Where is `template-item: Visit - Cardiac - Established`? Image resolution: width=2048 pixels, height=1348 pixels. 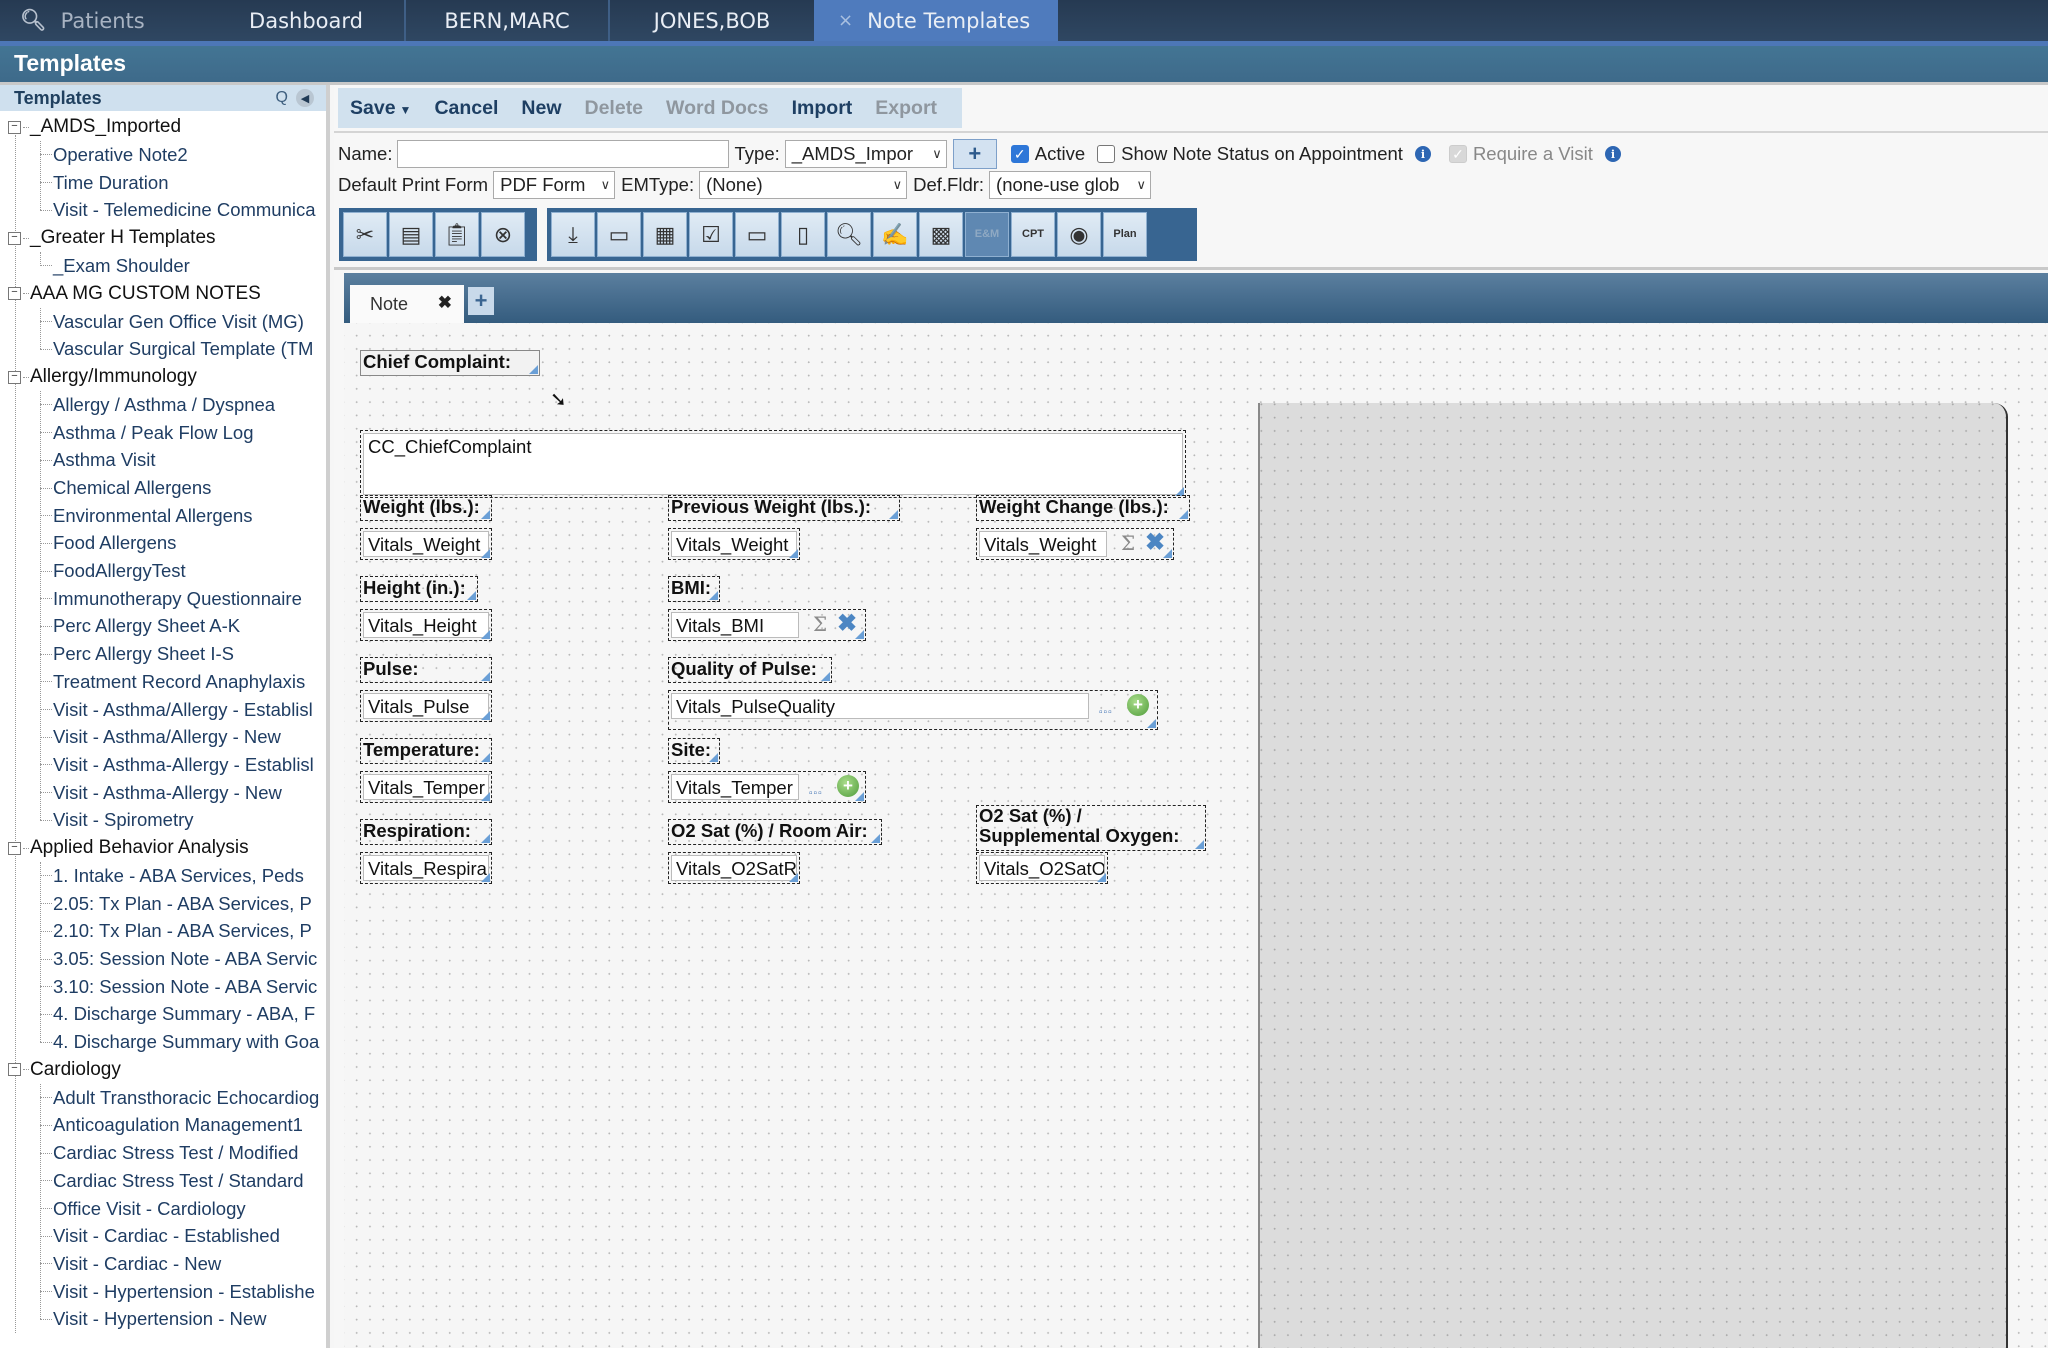
template-item: Visit - Cardiac - Established is located at coordinates (183, 1236).